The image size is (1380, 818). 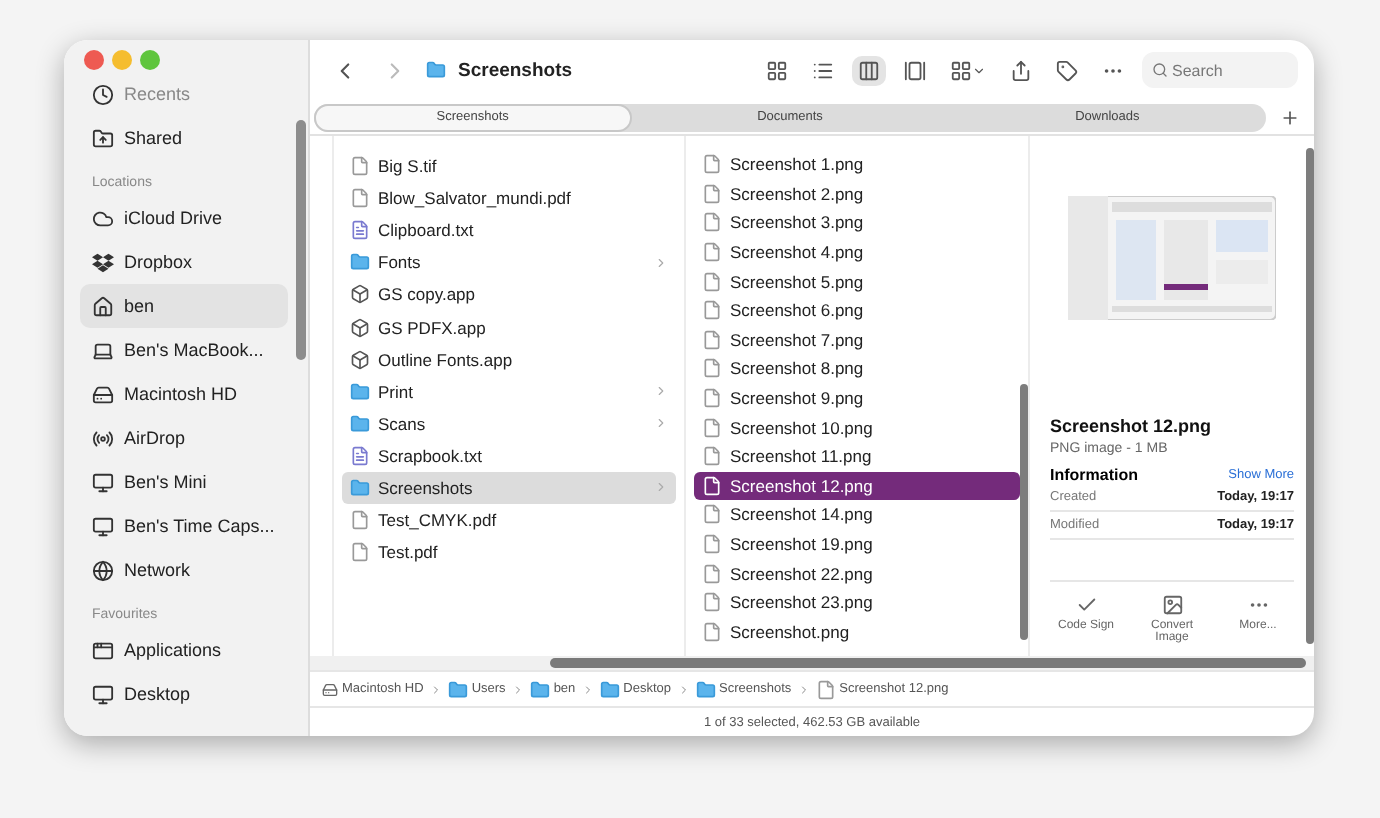 What do you see at coordinates (103, 570) in the screenshot?
I see `globe-icon` at bounding box center [103, 570].